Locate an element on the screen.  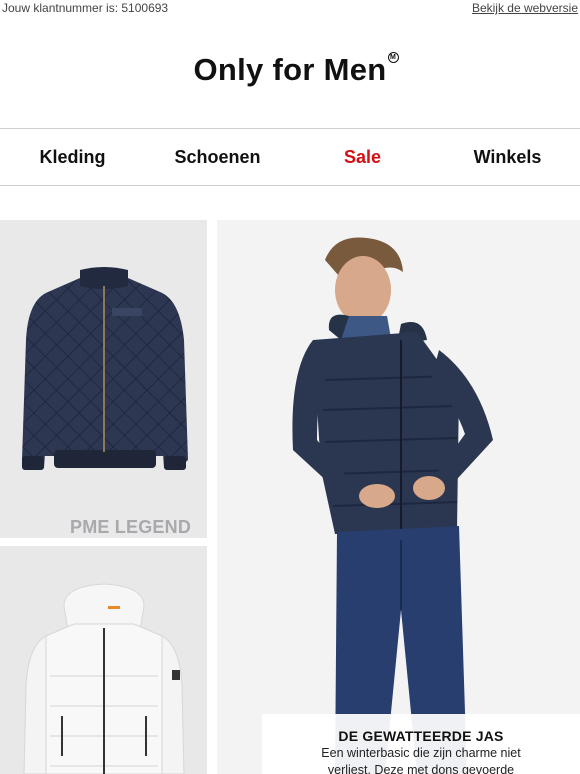
nav-item-sale: Sale is located at coordinates (362, 157).